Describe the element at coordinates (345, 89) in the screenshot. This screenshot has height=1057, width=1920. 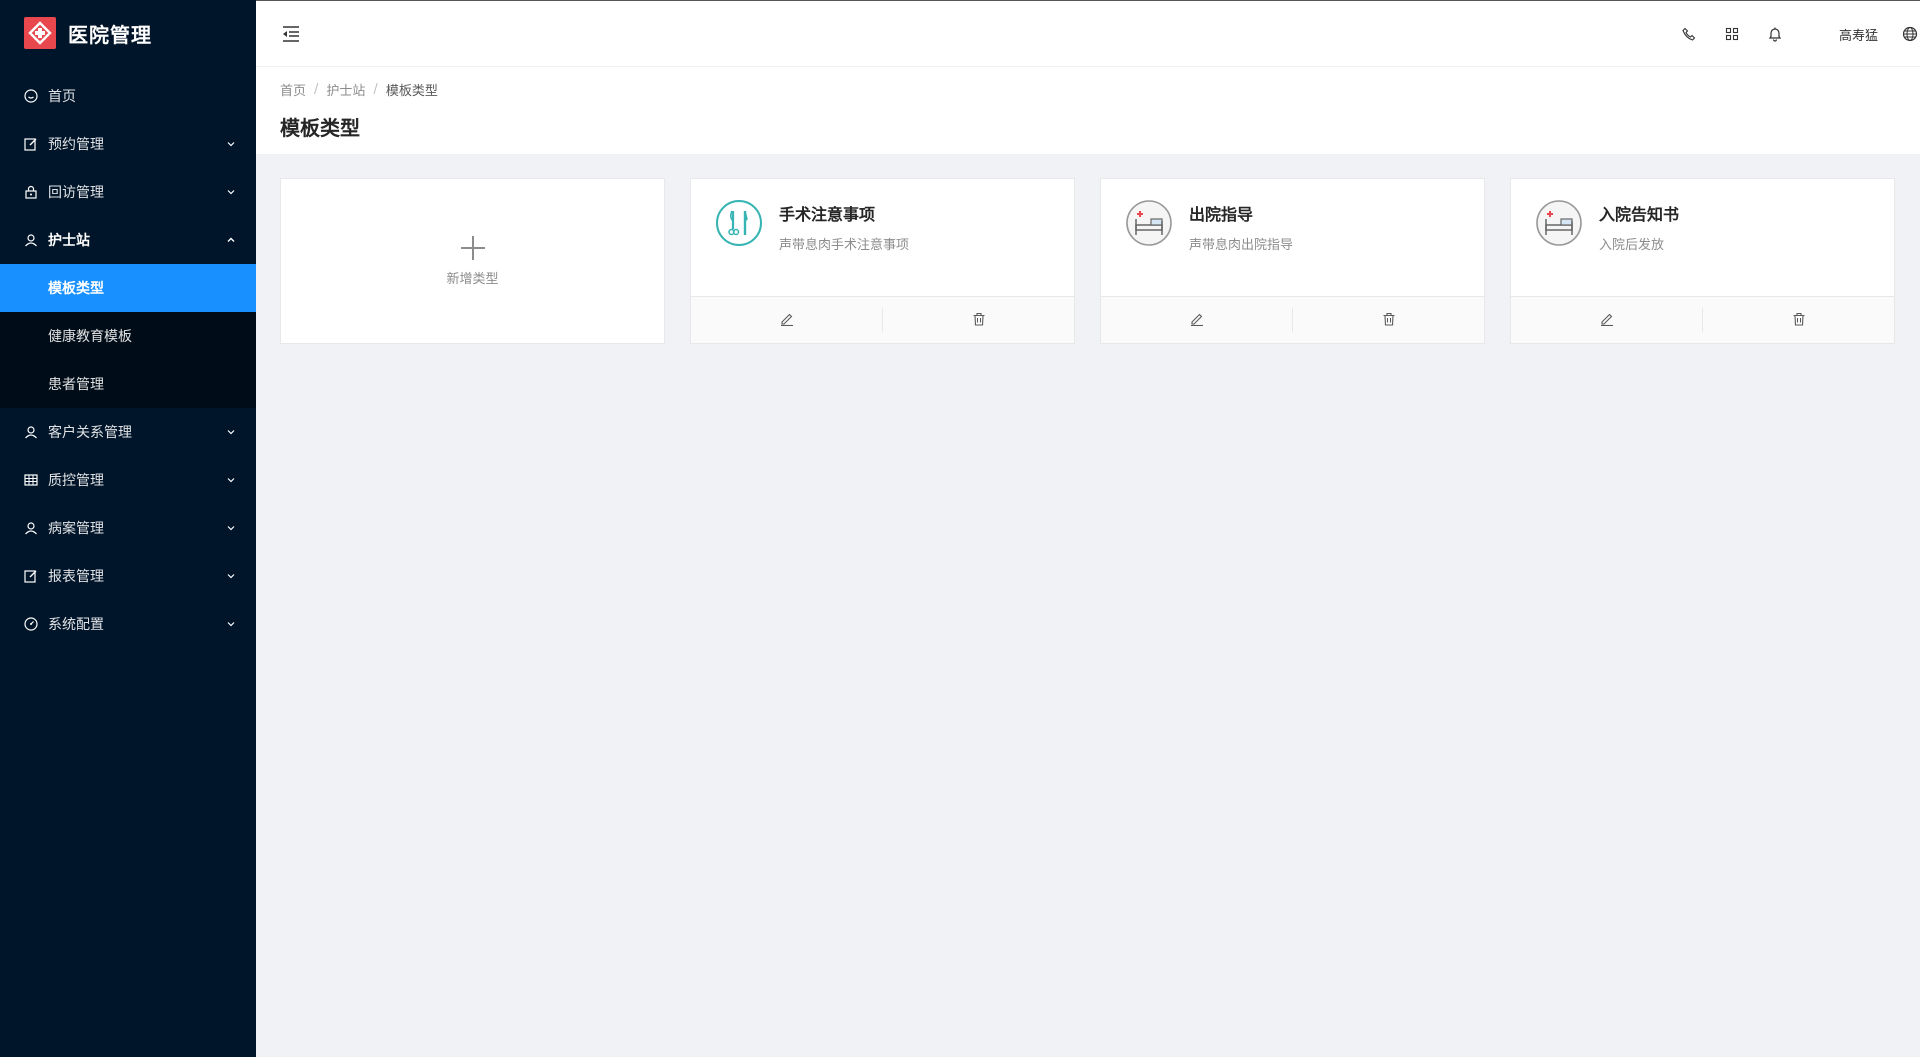
I see `breadcrumb-nurse-station: 护士站` at that location.